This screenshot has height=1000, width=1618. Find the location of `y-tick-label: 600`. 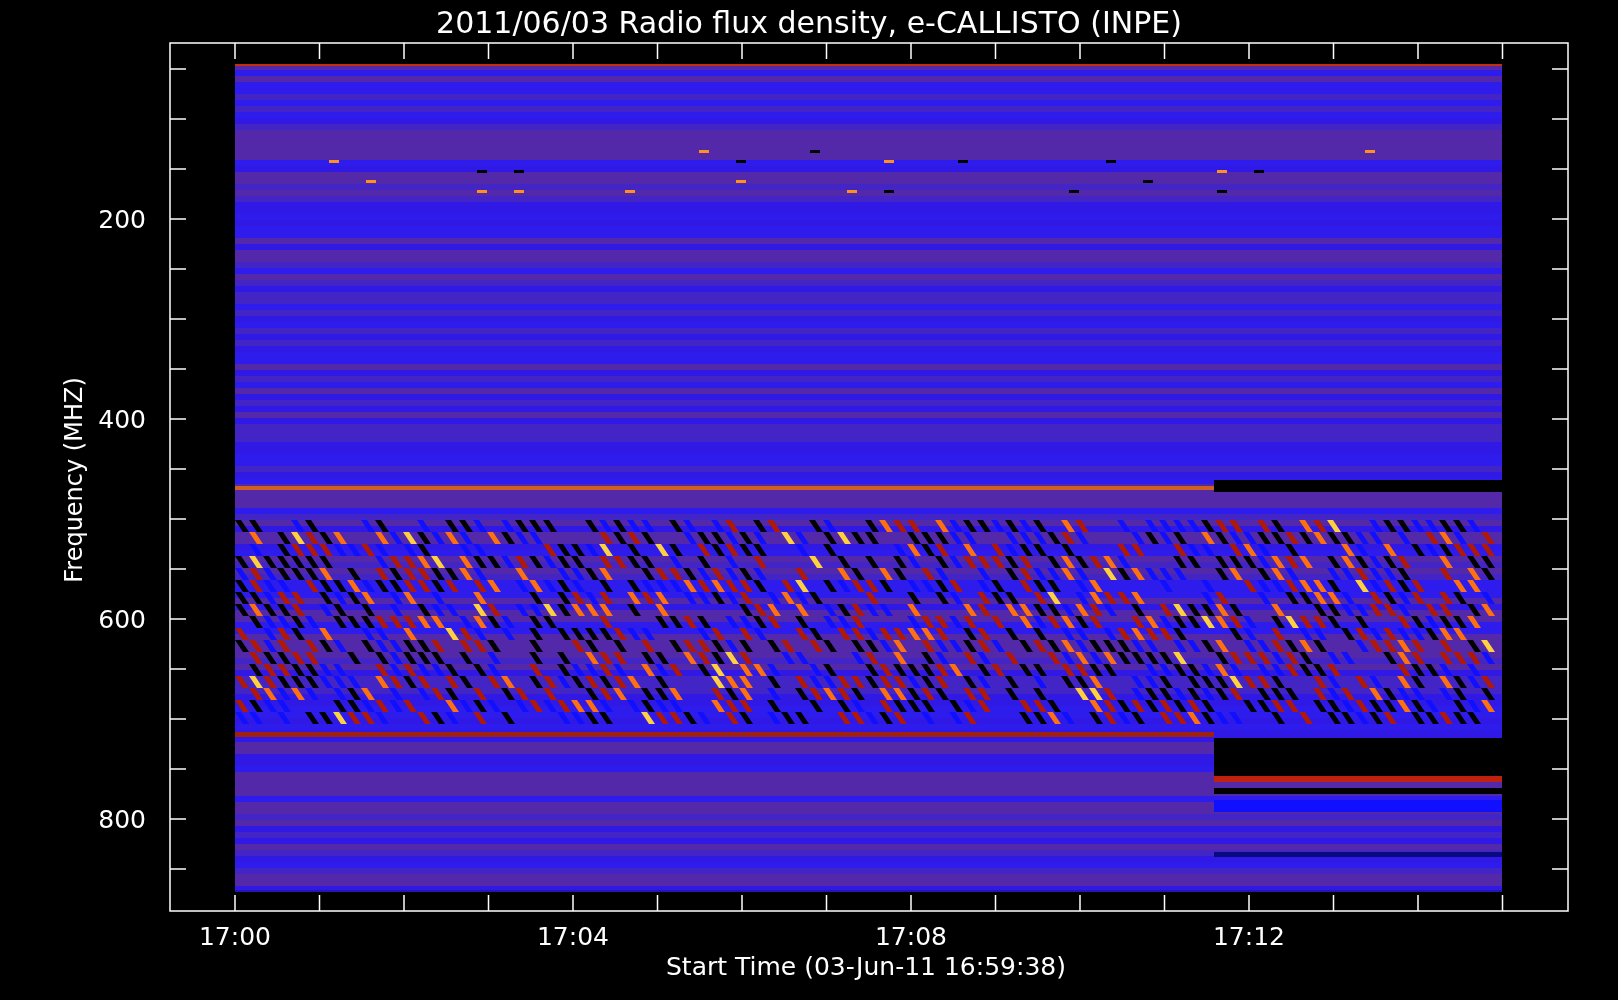

y-tick-label: 600 is located at coordinates (122, 619).